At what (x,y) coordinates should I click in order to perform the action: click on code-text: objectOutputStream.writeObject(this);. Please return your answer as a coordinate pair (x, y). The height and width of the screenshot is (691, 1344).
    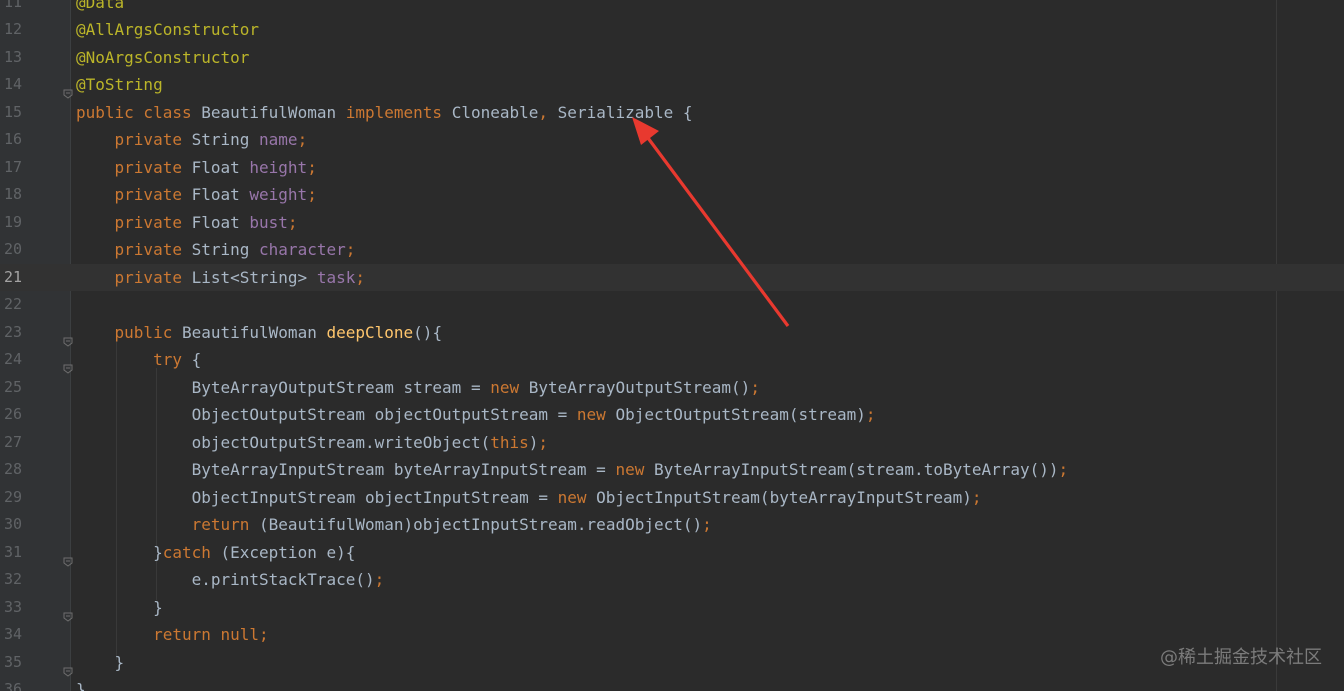
    Looking at the image, I should click on (312, 443).